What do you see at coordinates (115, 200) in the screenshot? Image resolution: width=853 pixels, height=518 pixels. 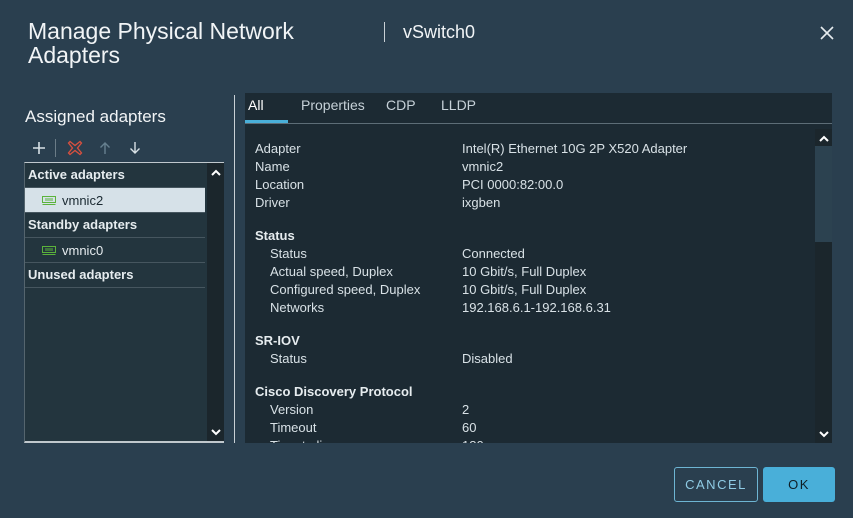 I see `adapter-item-vmnic2: vmnic2` at bounding box center [115, 200].